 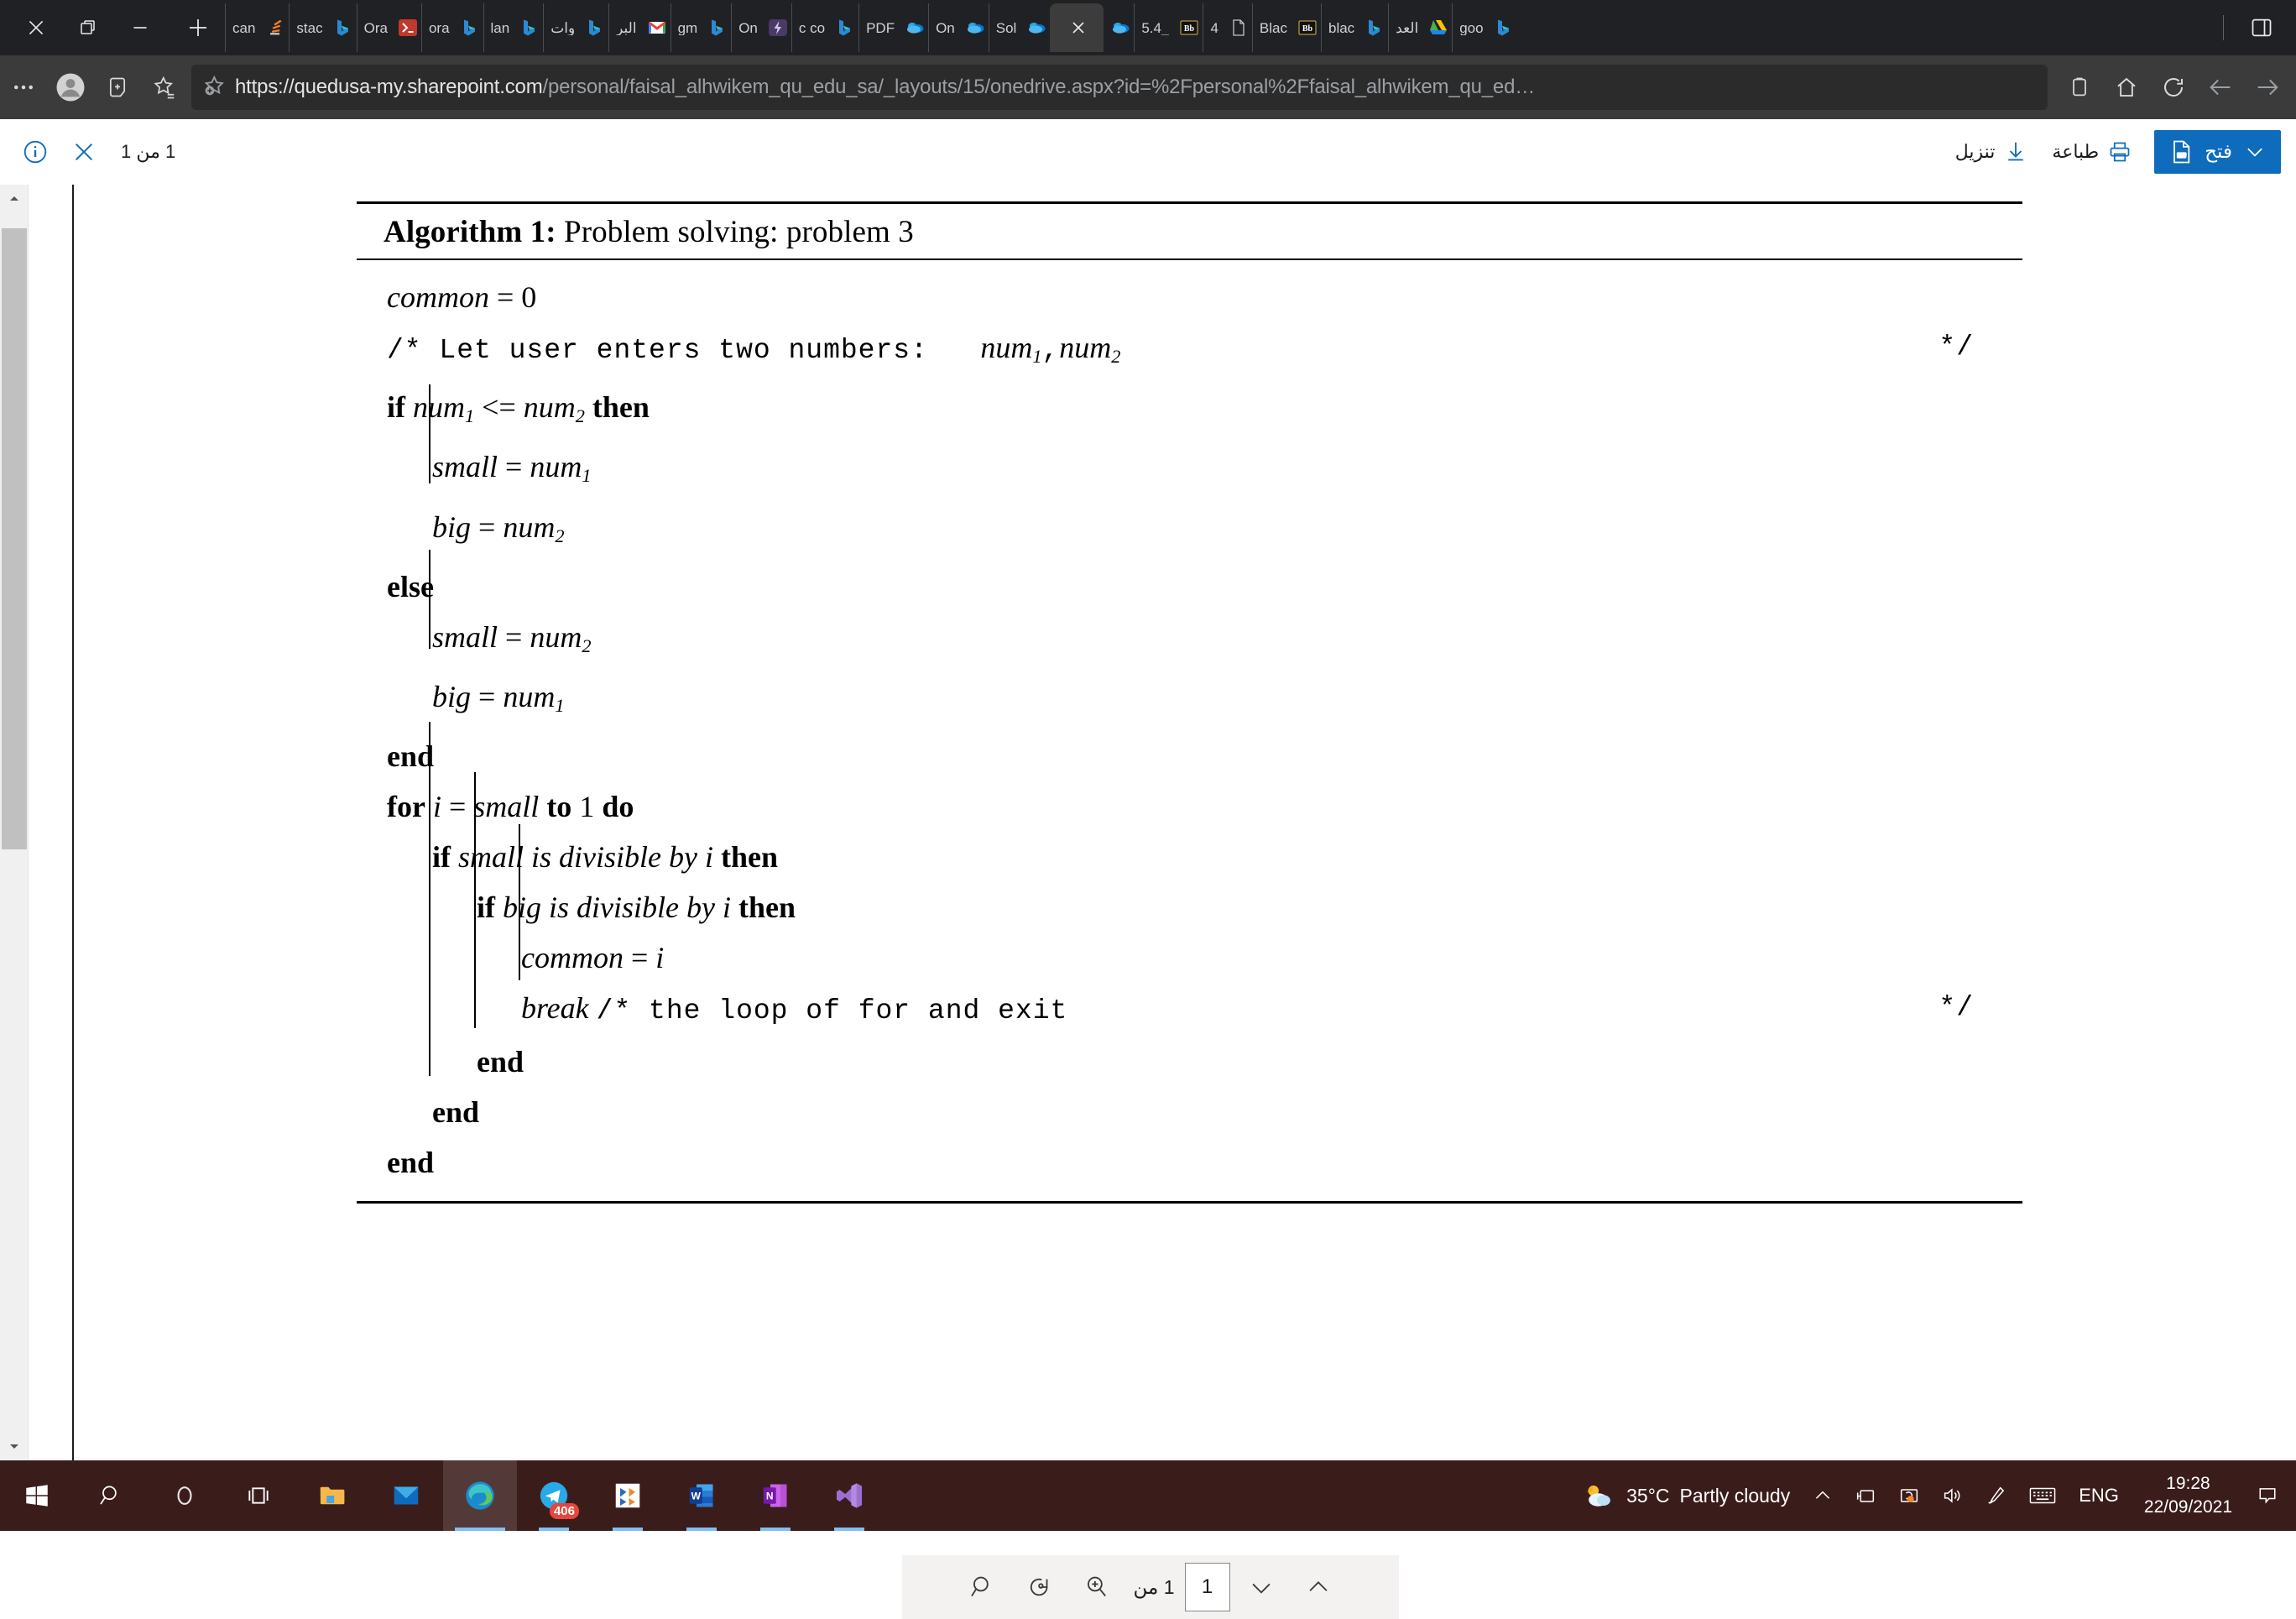 I want to click on new-tab-button, so click(x=198, y=27).